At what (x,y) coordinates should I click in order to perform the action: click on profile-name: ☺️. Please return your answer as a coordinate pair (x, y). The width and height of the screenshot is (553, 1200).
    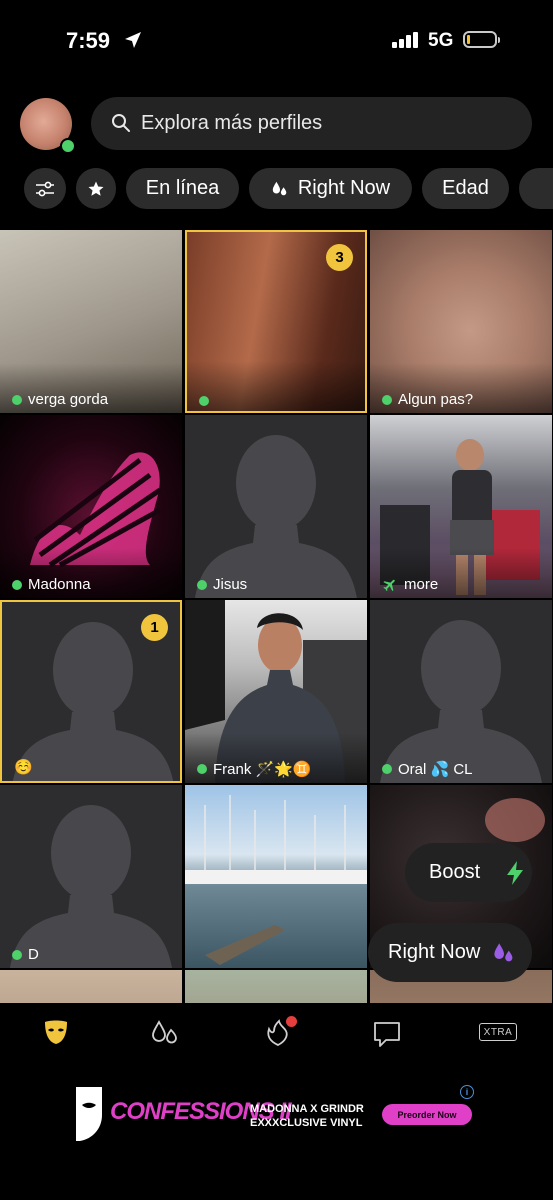
    Looking at the image, I should click on (23, 767).